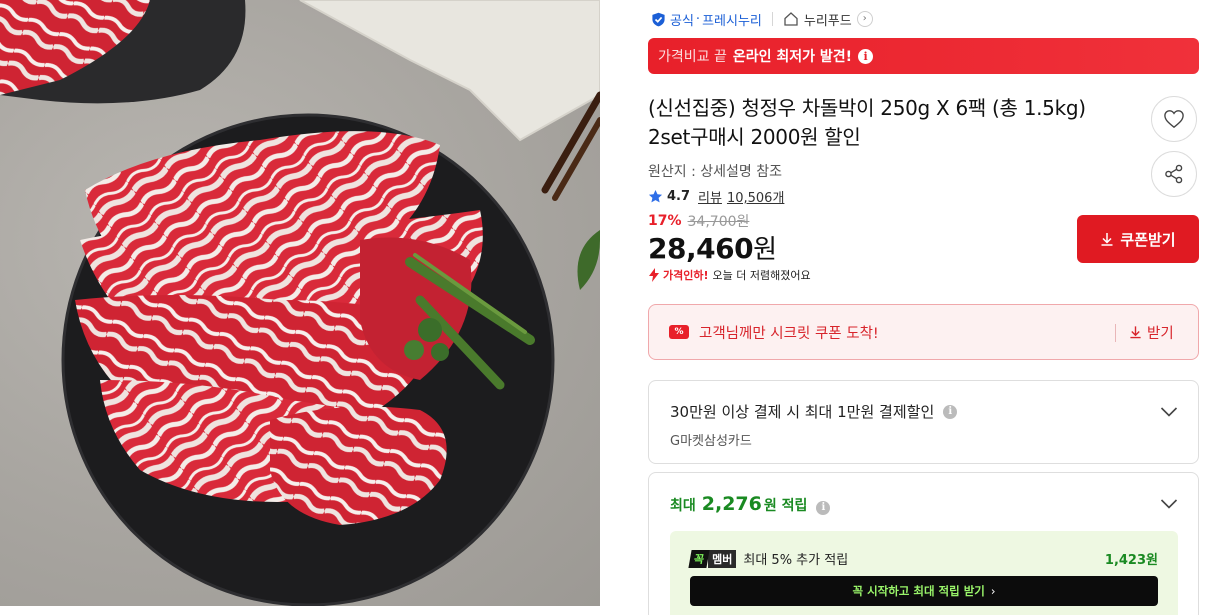 This screenshot has height=615, width=1222. Describe the element at coordinates (715, 172) in the screenshot. I see `origin-info: 원산지 : 상세설명 참조` at that location.